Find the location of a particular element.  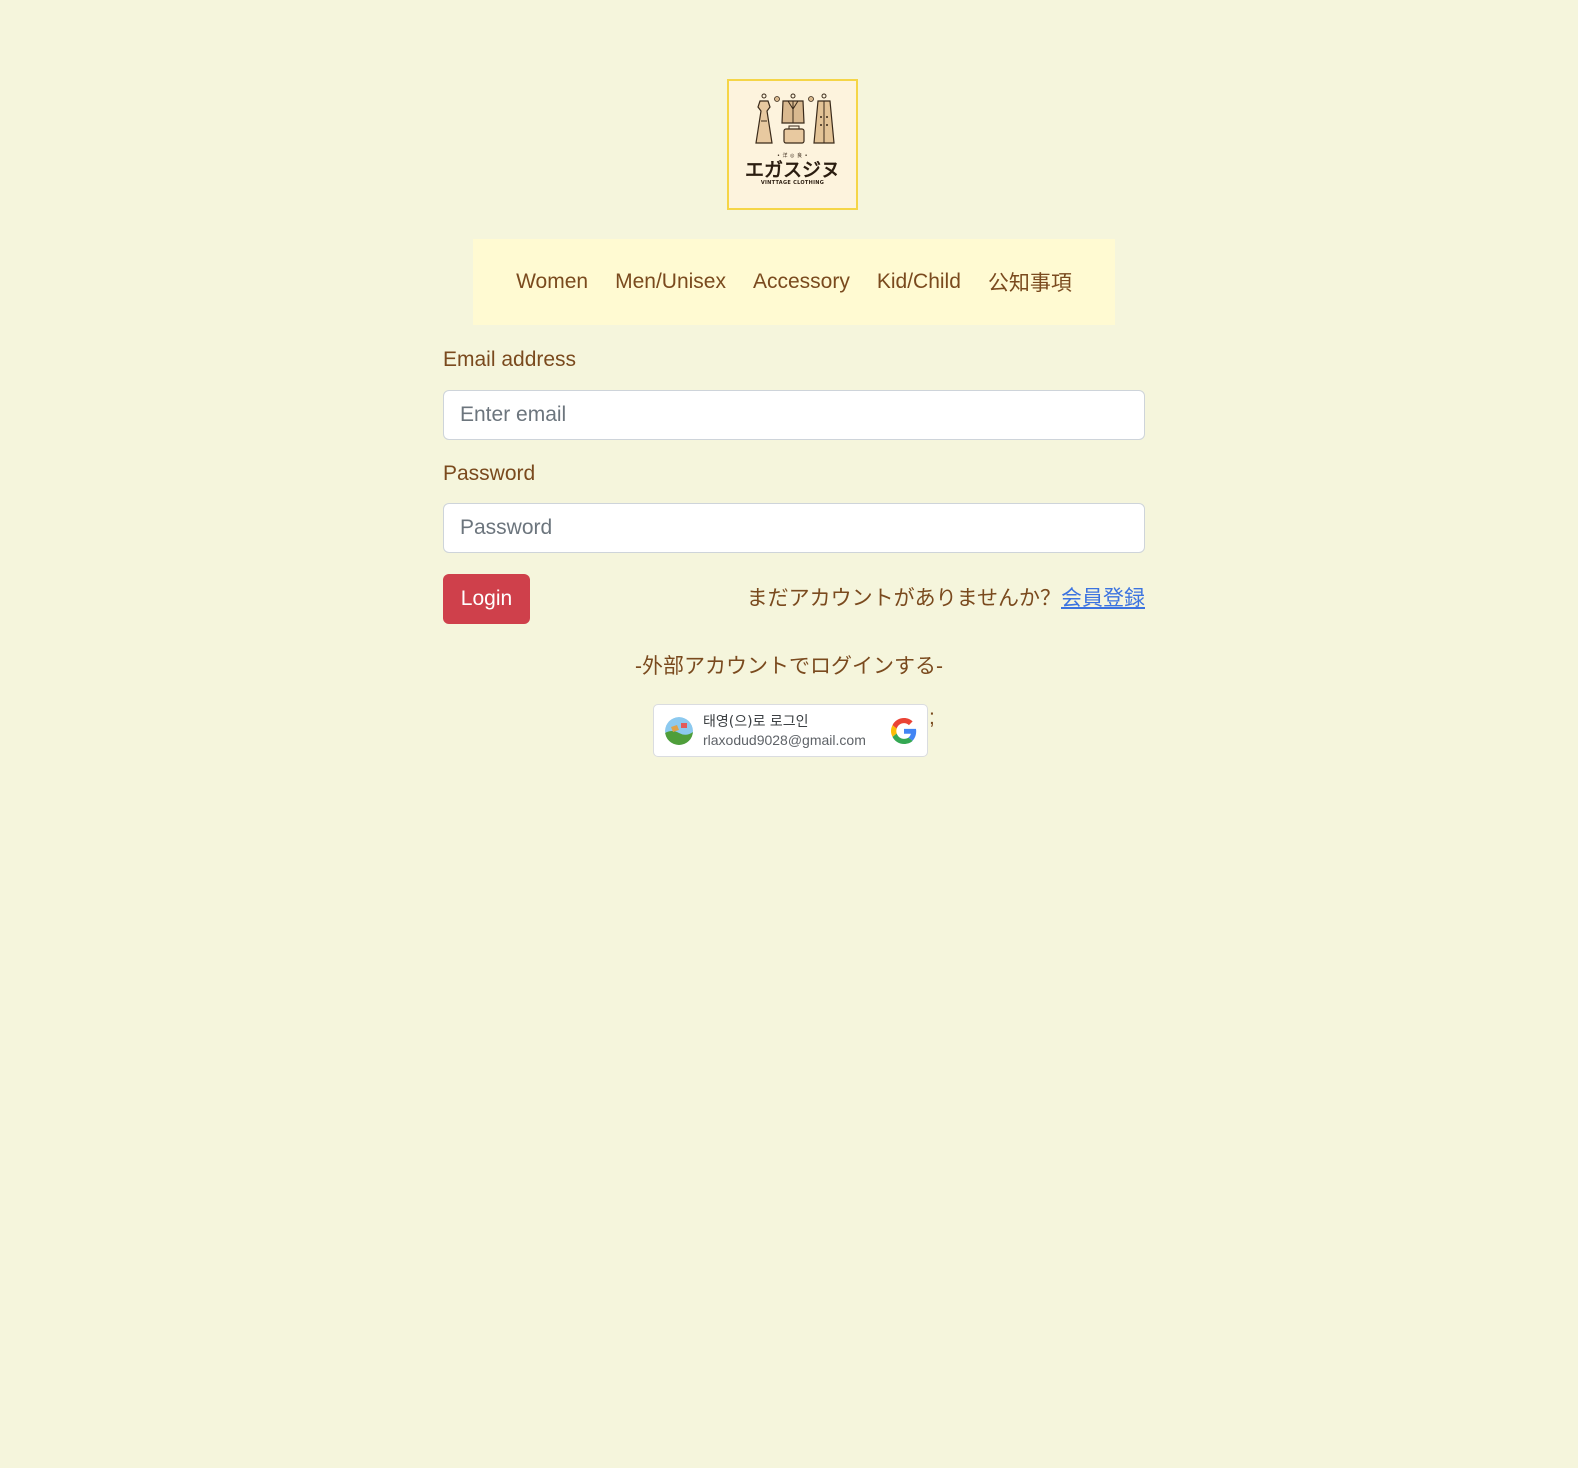

site-logo: • 洋 ◎ 良 • エガスジヌ VINTTAGE CLOTHING is located at coordinates (792, 144).